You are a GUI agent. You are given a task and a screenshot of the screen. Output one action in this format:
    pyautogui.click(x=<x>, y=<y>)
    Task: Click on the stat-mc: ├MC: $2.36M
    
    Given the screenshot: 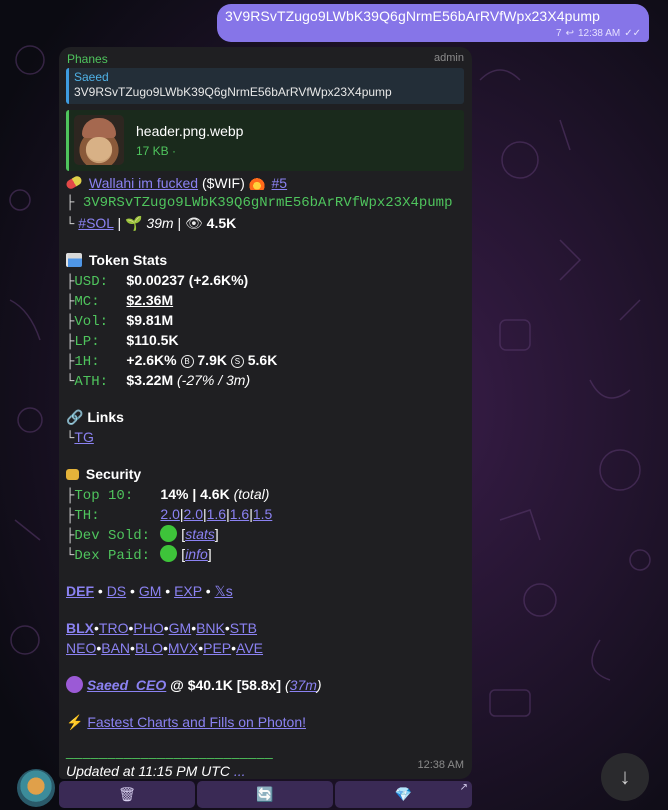 What is the action you would take?
    pyautogui.click(x=120, y=301)
    